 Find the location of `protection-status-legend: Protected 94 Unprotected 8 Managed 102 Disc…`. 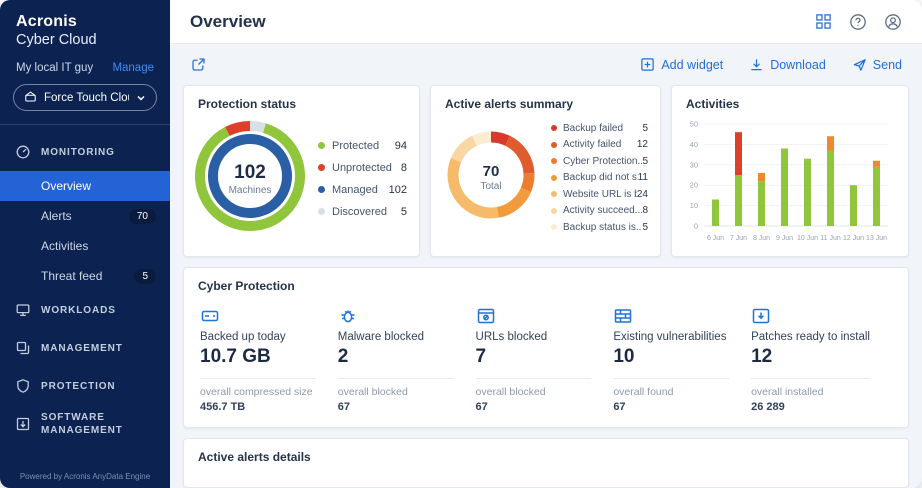

protection-status-legend: Protected 94 Unprotected 8 Managed 102 Disc… is located at coordinates (362, 179).